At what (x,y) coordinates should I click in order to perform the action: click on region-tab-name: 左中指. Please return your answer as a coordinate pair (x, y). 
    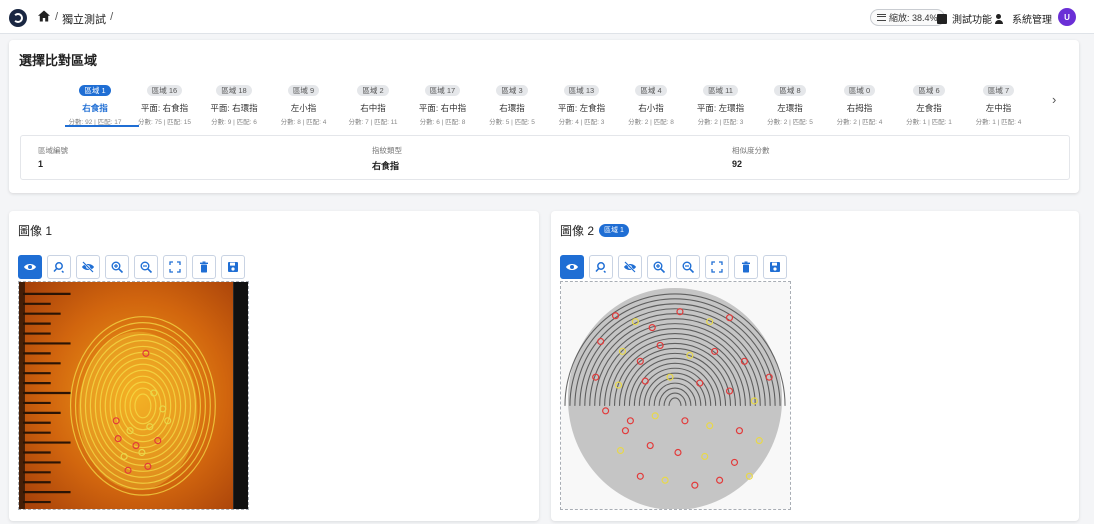
    Looking at the image, I should click on (998, 108).